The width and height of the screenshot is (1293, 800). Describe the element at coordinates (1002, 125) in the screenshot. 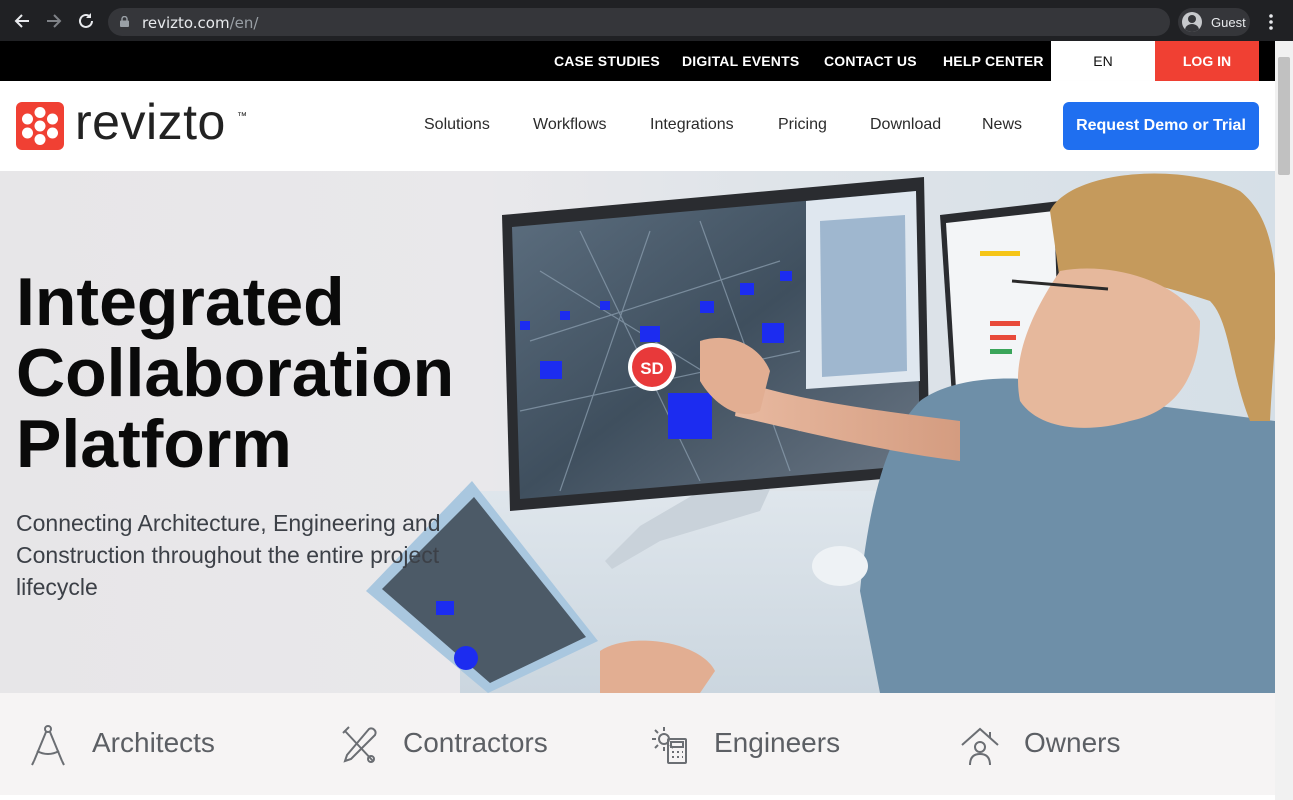

I see `nav-news: News` at that location.